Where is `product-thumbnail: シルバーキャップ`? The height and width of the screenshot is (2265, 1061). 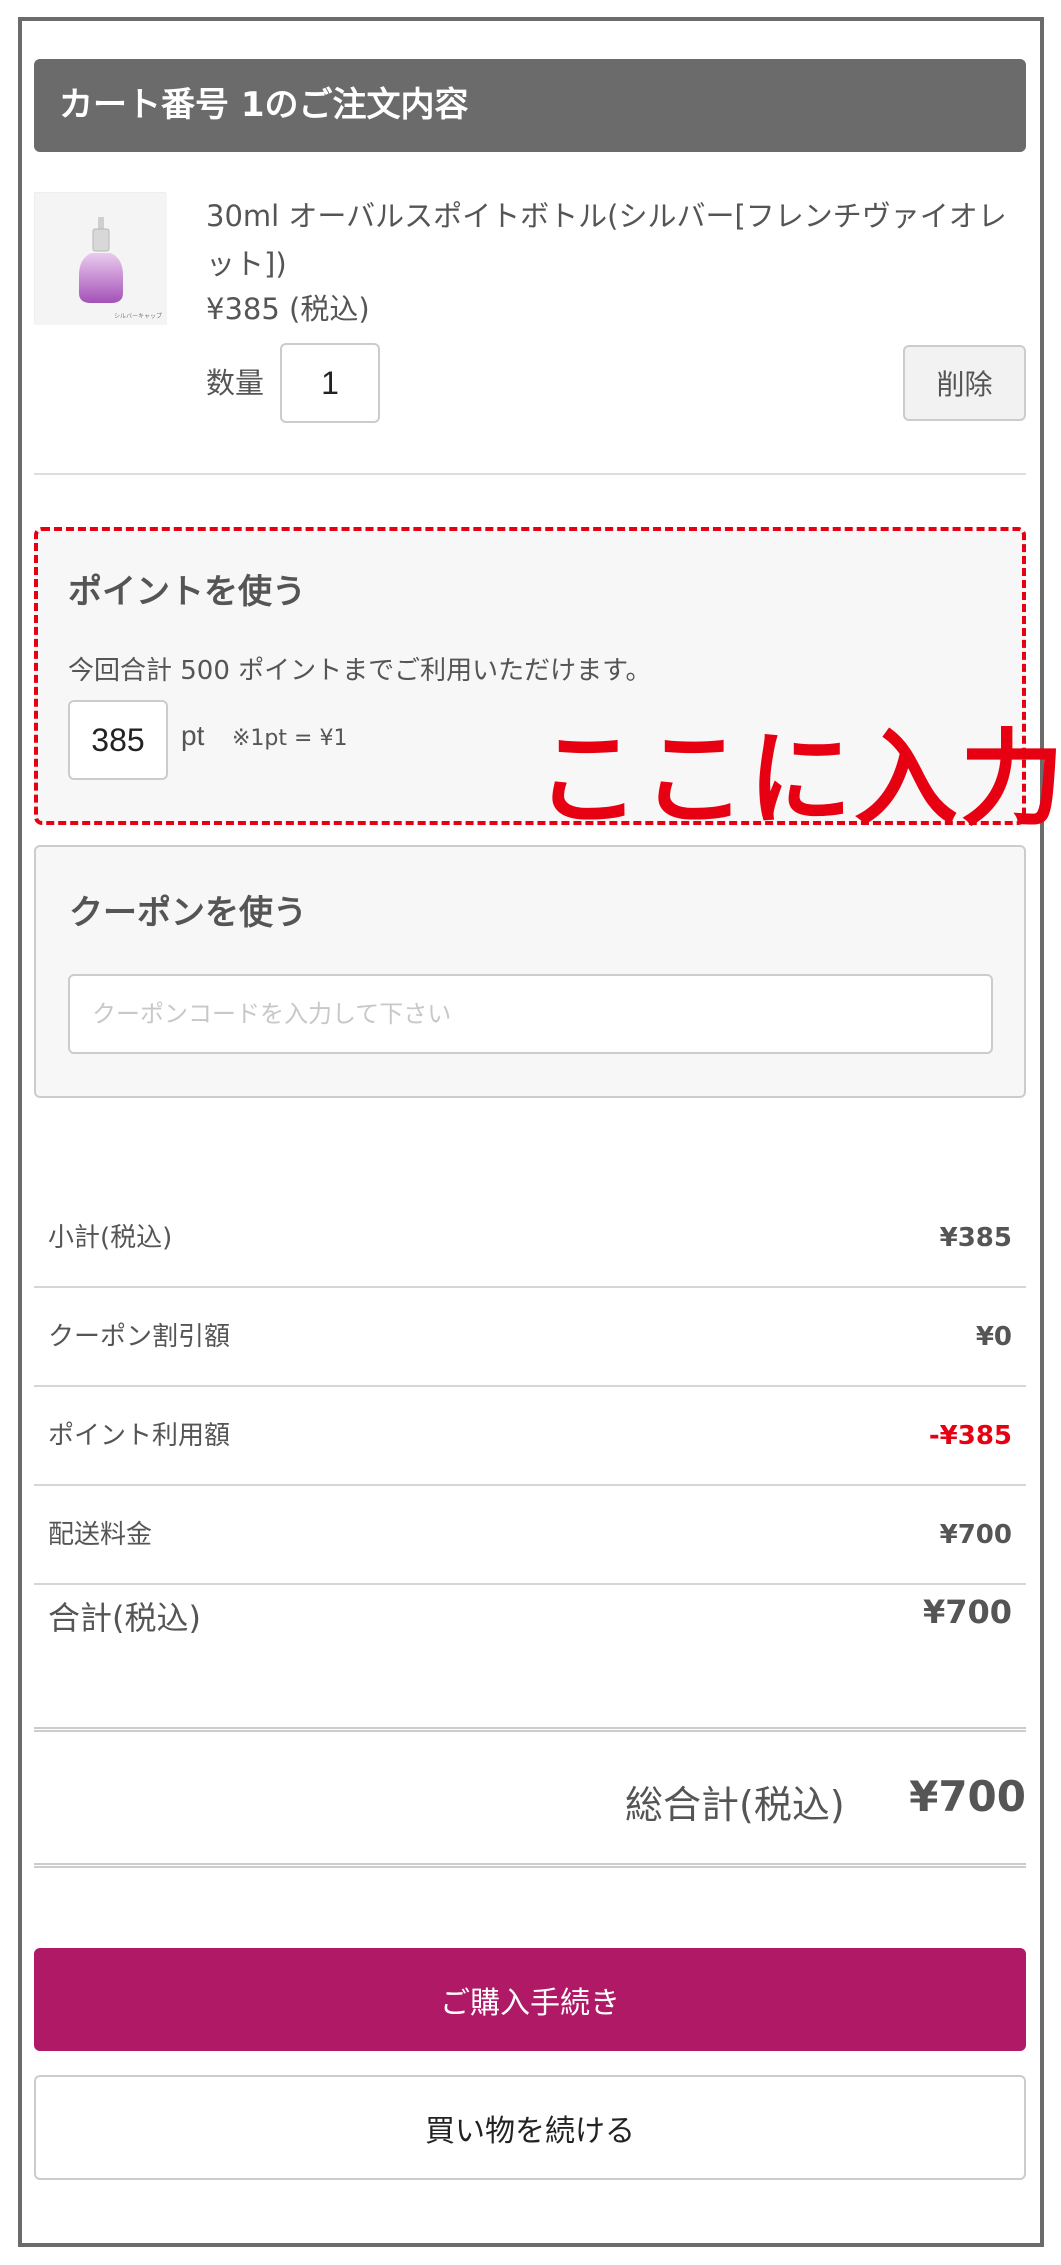 product-thumbnail: シルバーキャップ is located at coordinates (100, 258).